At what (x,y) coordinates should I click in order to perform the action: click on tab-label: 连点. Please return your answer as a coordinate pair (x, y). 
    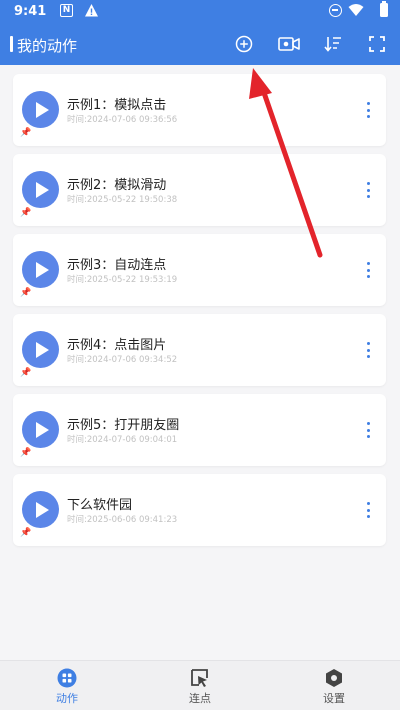
    Looking at the image, I should click on (200, 698).